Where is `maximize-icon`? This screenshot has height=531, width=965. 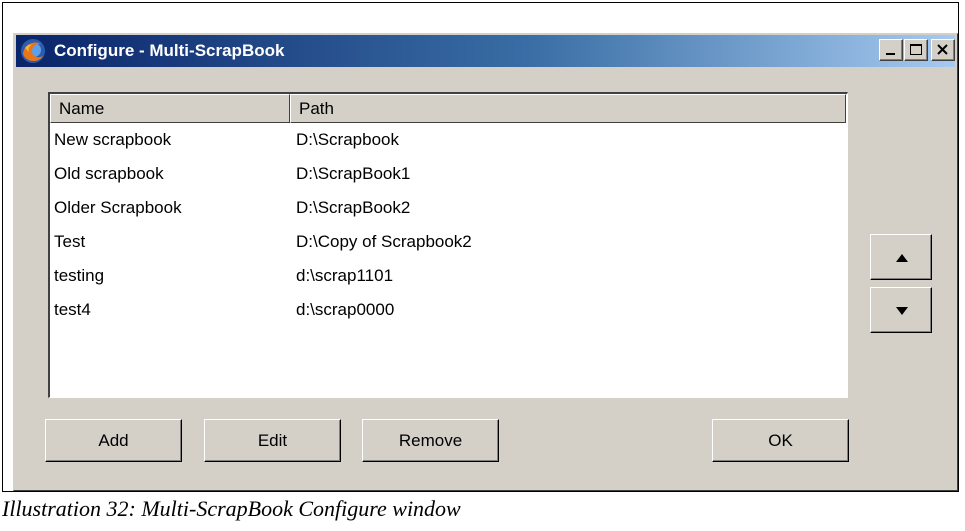 maximize-icon is located at coordinates (916, 49).